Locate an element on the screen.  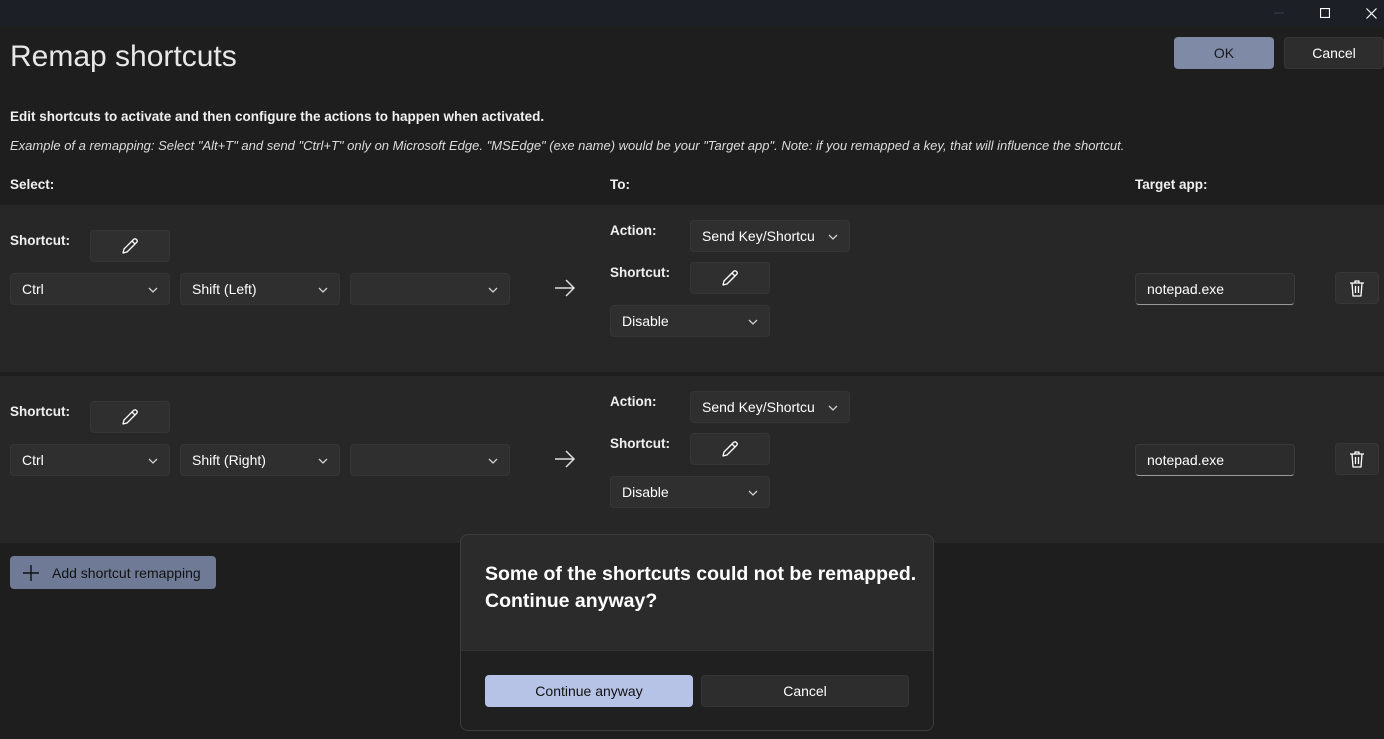
key-select-value: Shift (Right) is located at coordinates (229, 460).